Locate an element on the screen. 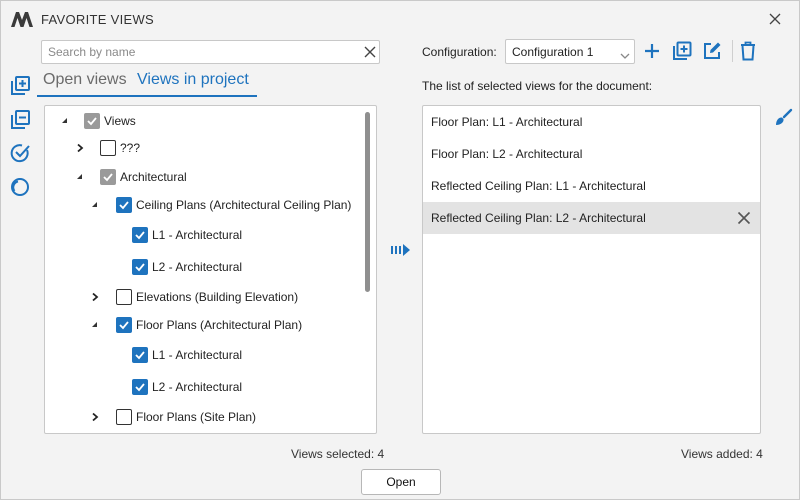 The image size is (800, 500). chevron-down-icon is located at coordinates (625, 54).